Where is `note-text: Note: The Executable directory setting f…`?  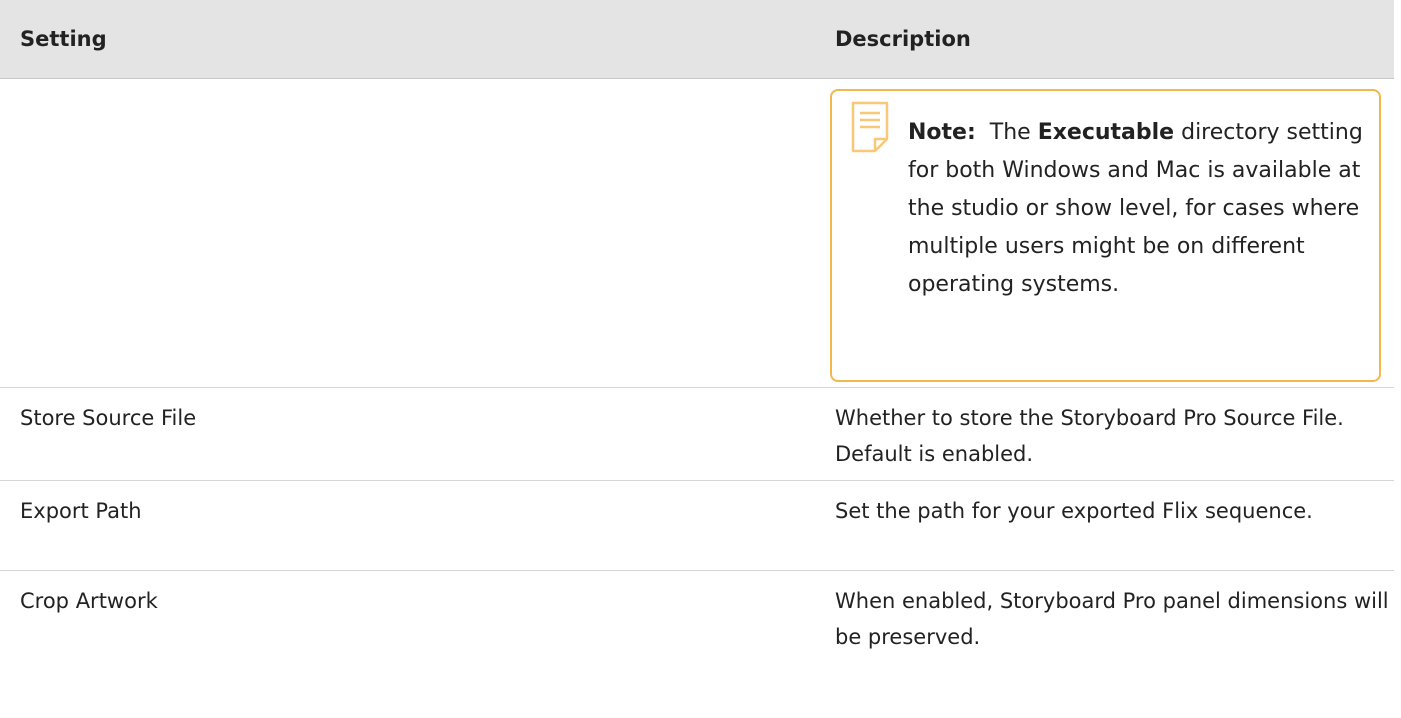 note-text: Note: The Executable directory setting f… is located at coordinates (1138, 209).